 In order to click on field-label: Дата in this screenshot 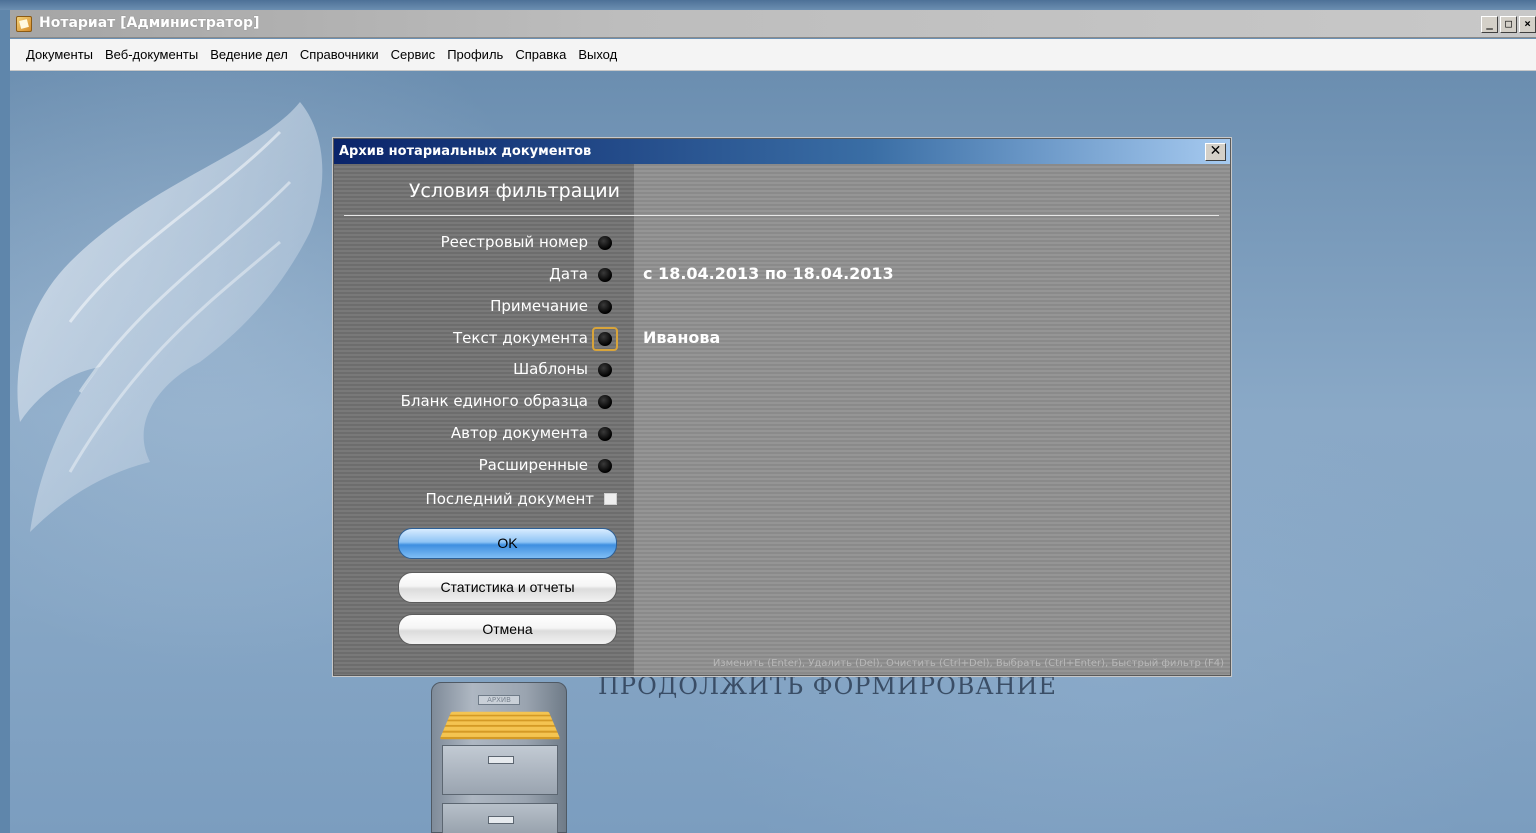, I will do `click(568, 274)`.